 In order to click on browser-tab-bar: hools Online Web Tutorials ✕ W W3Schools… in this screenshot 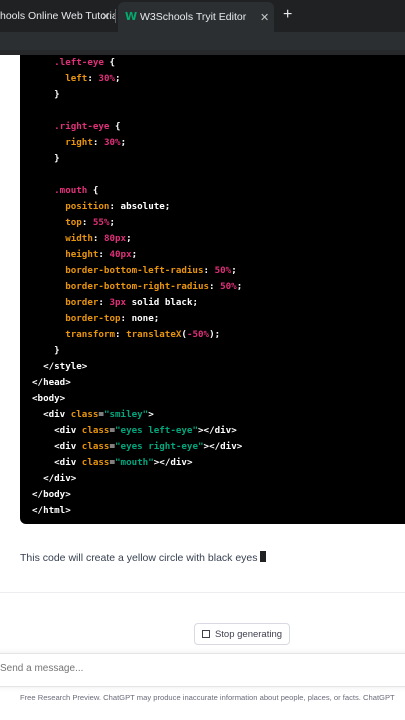, I will do `click(202, 16)`.